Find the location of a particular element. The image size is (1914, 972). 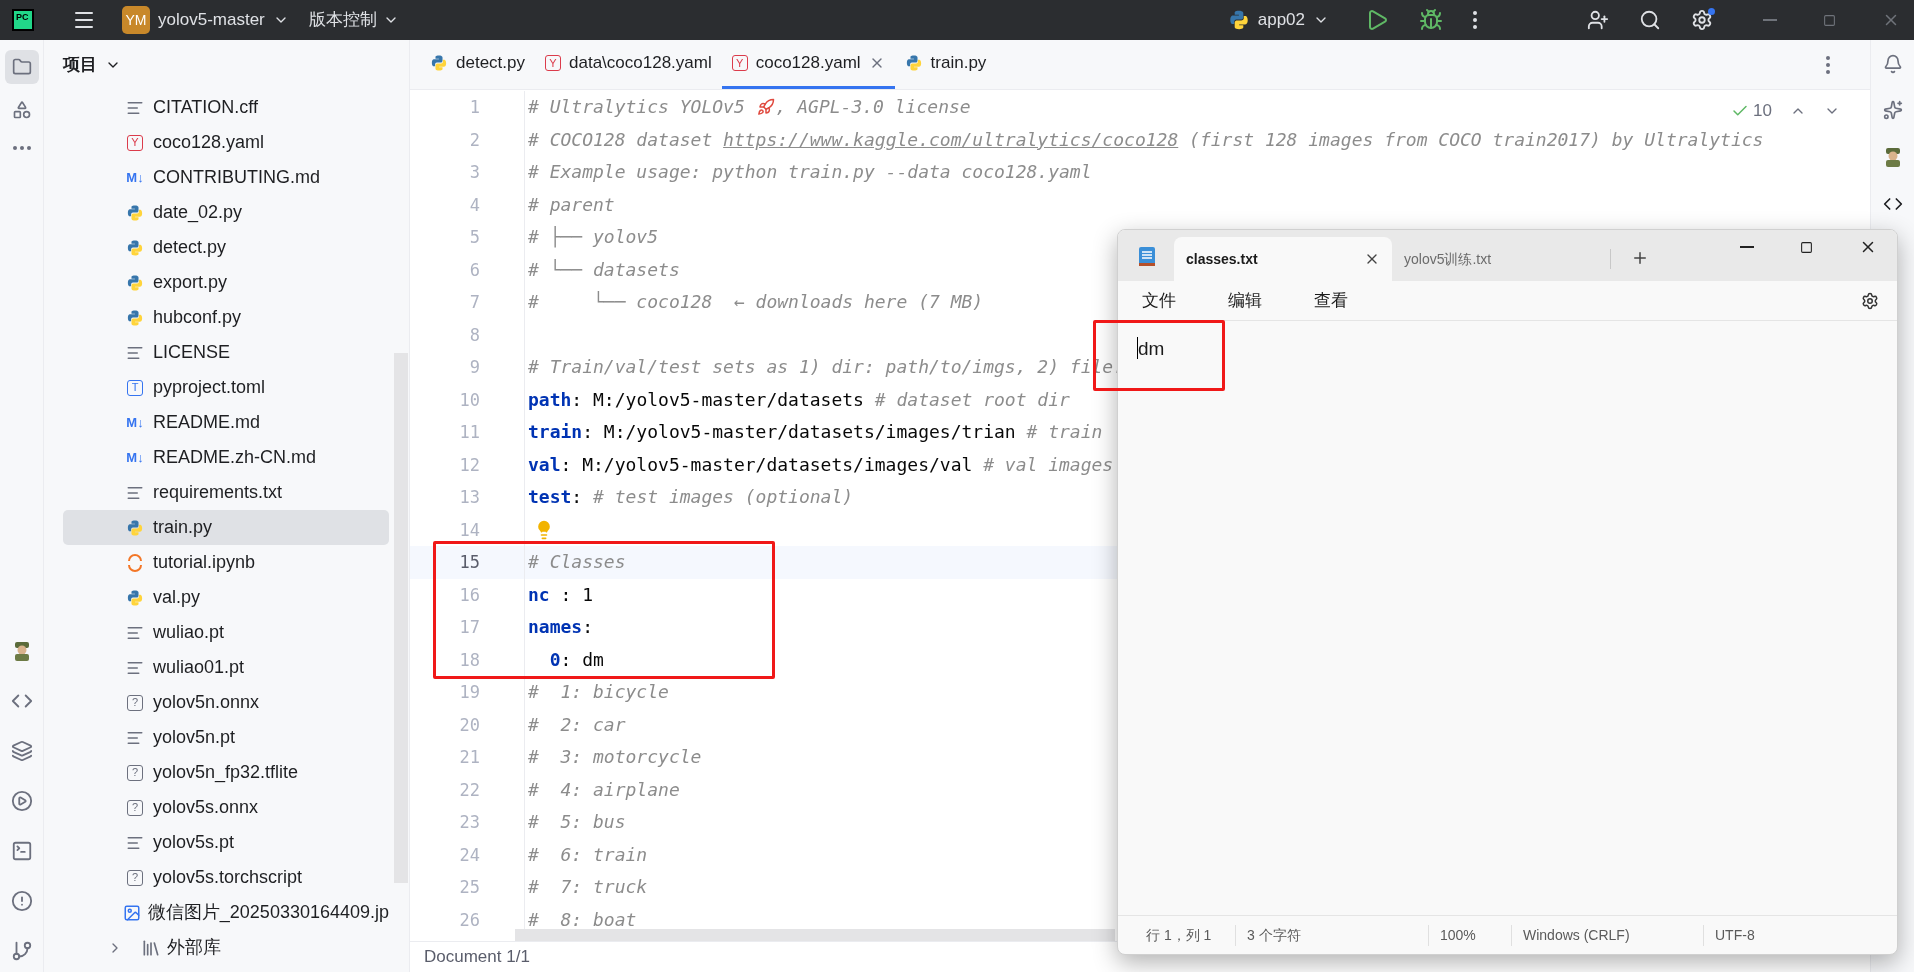

sparkle-icon is located at coordinates (1892, 110).